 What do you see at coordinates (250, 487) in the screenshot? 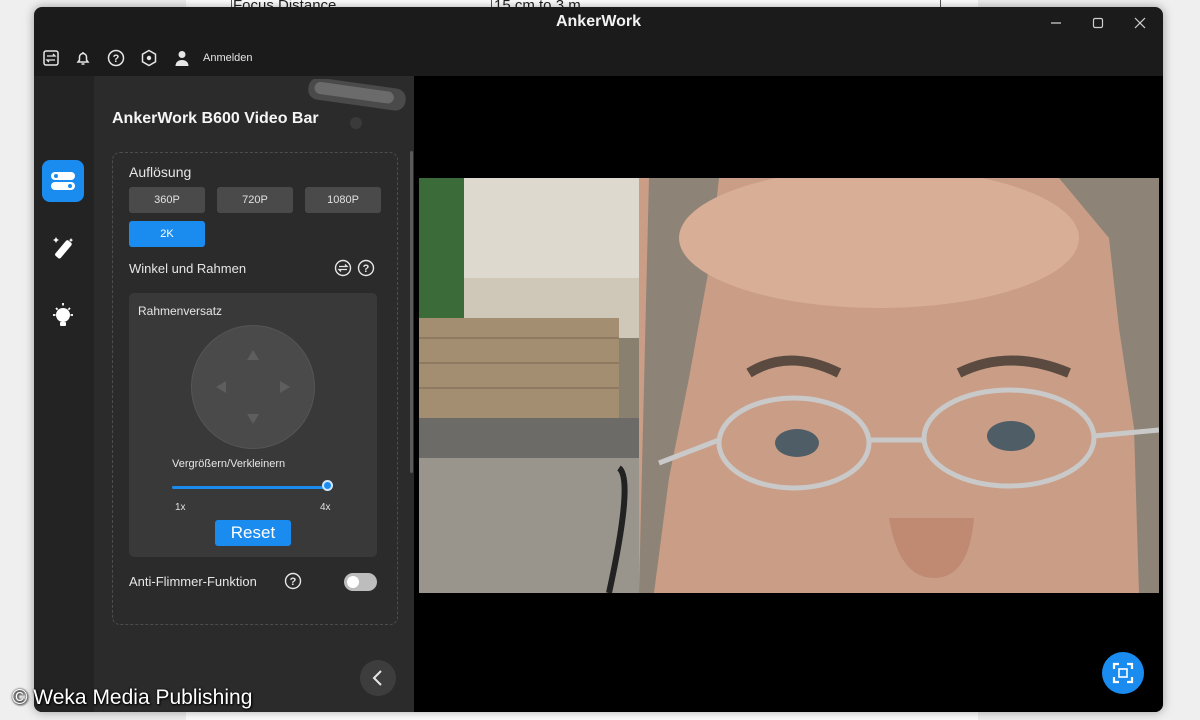
I see `zoom-slider-track` at bounding box center [250, 487].